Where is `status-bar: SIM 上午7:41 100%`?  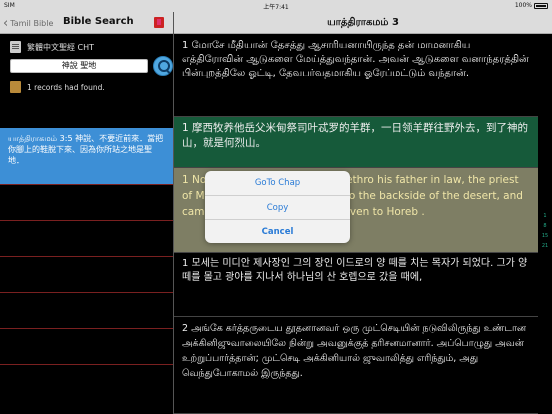 status-bar: SIM 上午7:41 100% is located at coordinates (276, 6).